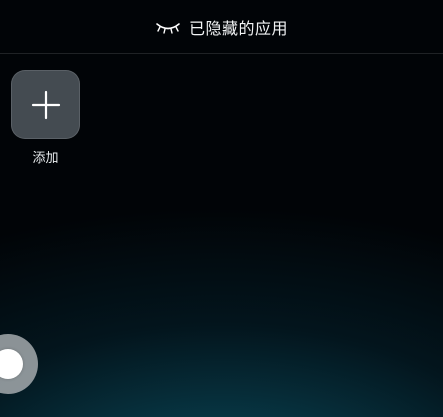 This screenshot has height=417, width=443. What do you see at coordinates (11, 364) in the screenshot?
I see `assistive-touch-icon` at bounding box center [11, 364].